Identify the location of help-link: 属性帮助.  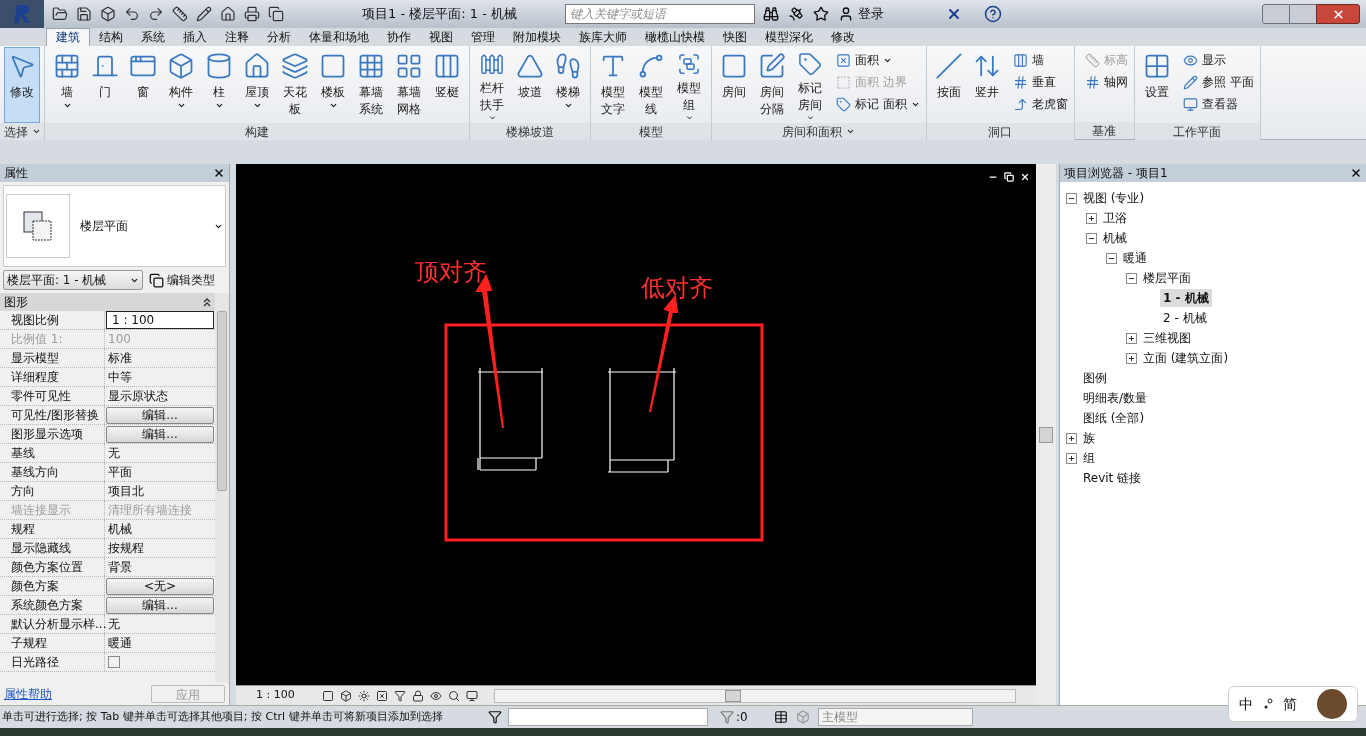
(28, 694).